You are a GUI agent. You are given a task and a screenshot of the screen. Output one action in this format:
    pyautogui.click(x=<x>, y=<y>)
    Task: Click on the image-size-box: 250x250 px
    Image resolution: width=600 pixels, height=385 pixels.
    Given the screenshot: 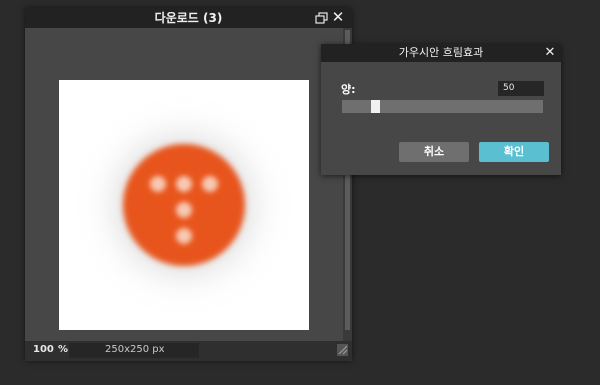 What is the action you would take?
    pyautogui.click(x=134, y=350)
    